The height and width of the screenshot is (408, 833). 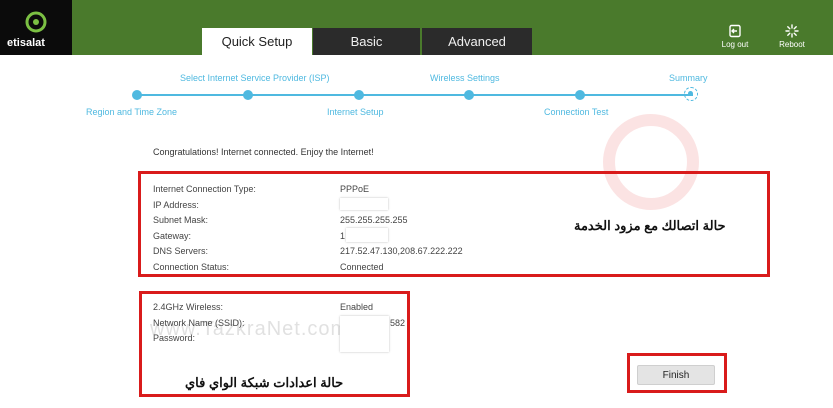 What do you see at coordinates (255, 78) in the screenshot?
I see `step-label-isp: Select Internet Service Provider (ISP)` at bounding box center [255, 78].